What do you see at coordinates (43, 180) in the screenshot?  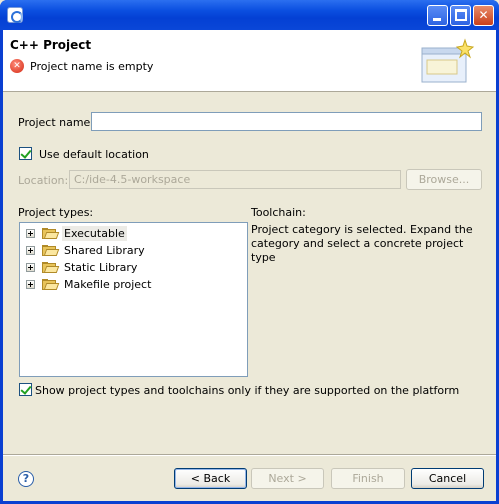 I see `location-label: Location:` at bounding box center [43, 180].